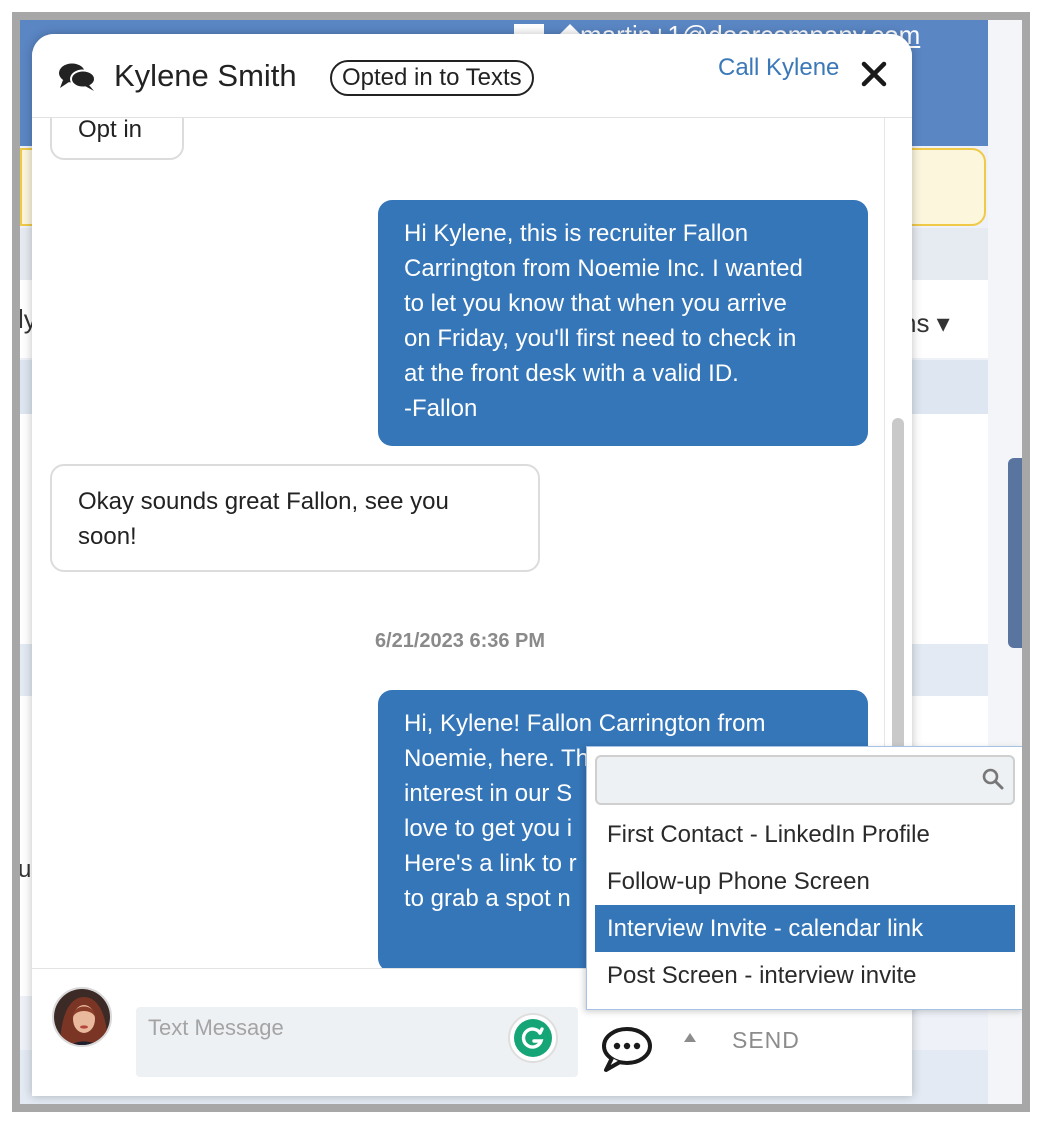  I want to click on template-option: Follow-up Phone Screen, so click(805, 881).